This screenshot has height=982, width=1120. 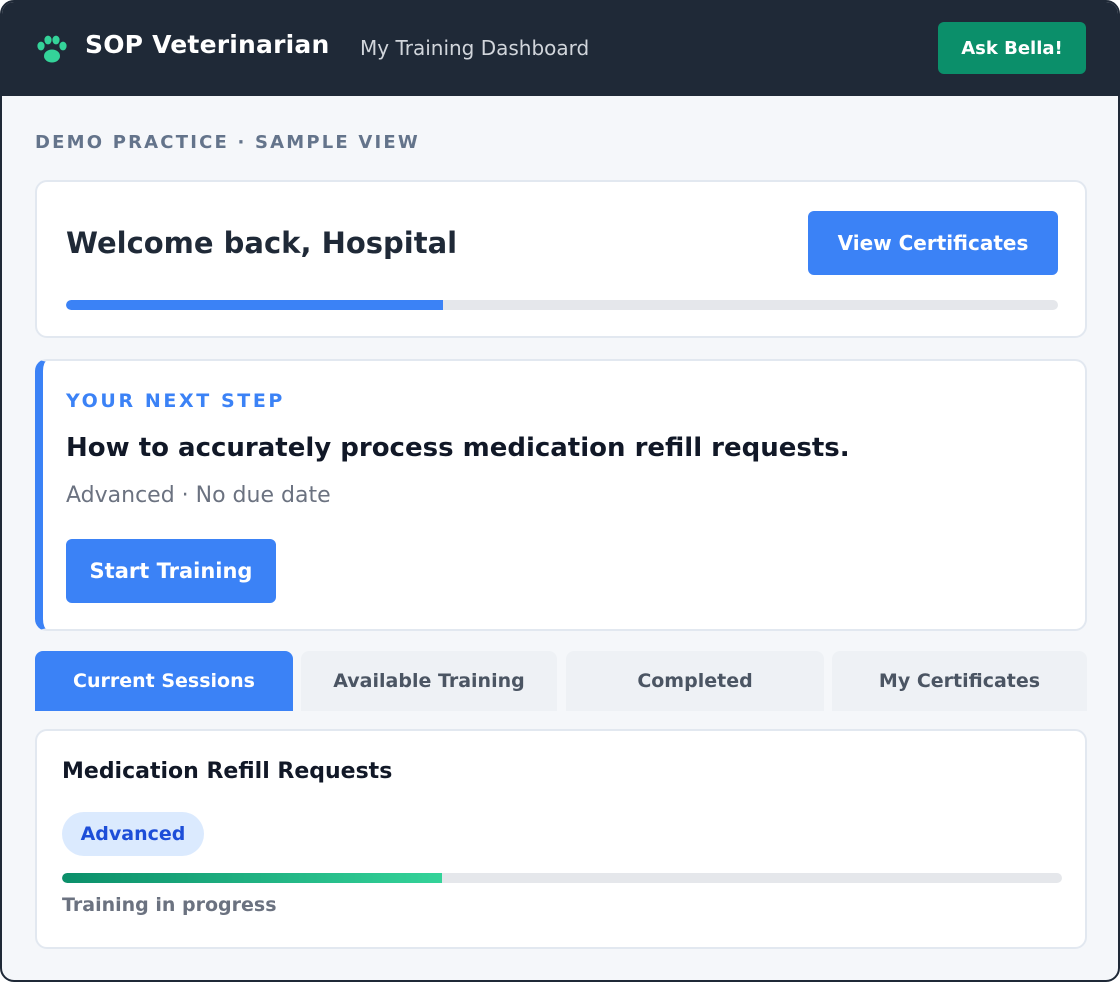 What do you see at coordinates (169, 905) in the screenshot?
I see `session-status-text: Training in progress` at bounding box center [169, 905].